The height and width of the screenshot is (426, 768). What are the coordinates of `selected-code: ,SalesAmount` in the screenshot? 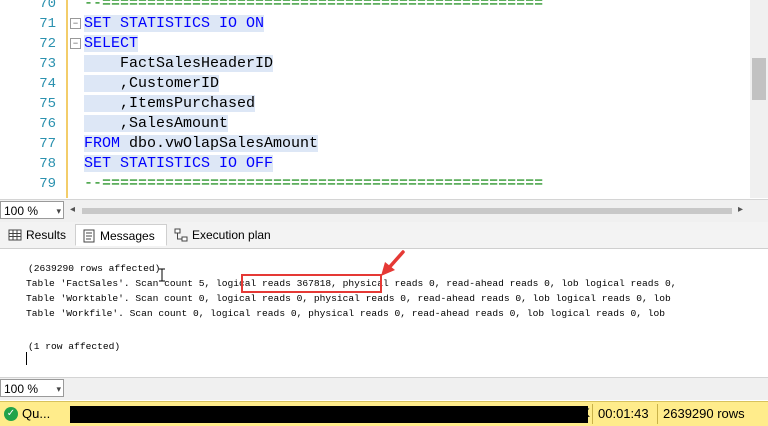 It's located at (156, 123).